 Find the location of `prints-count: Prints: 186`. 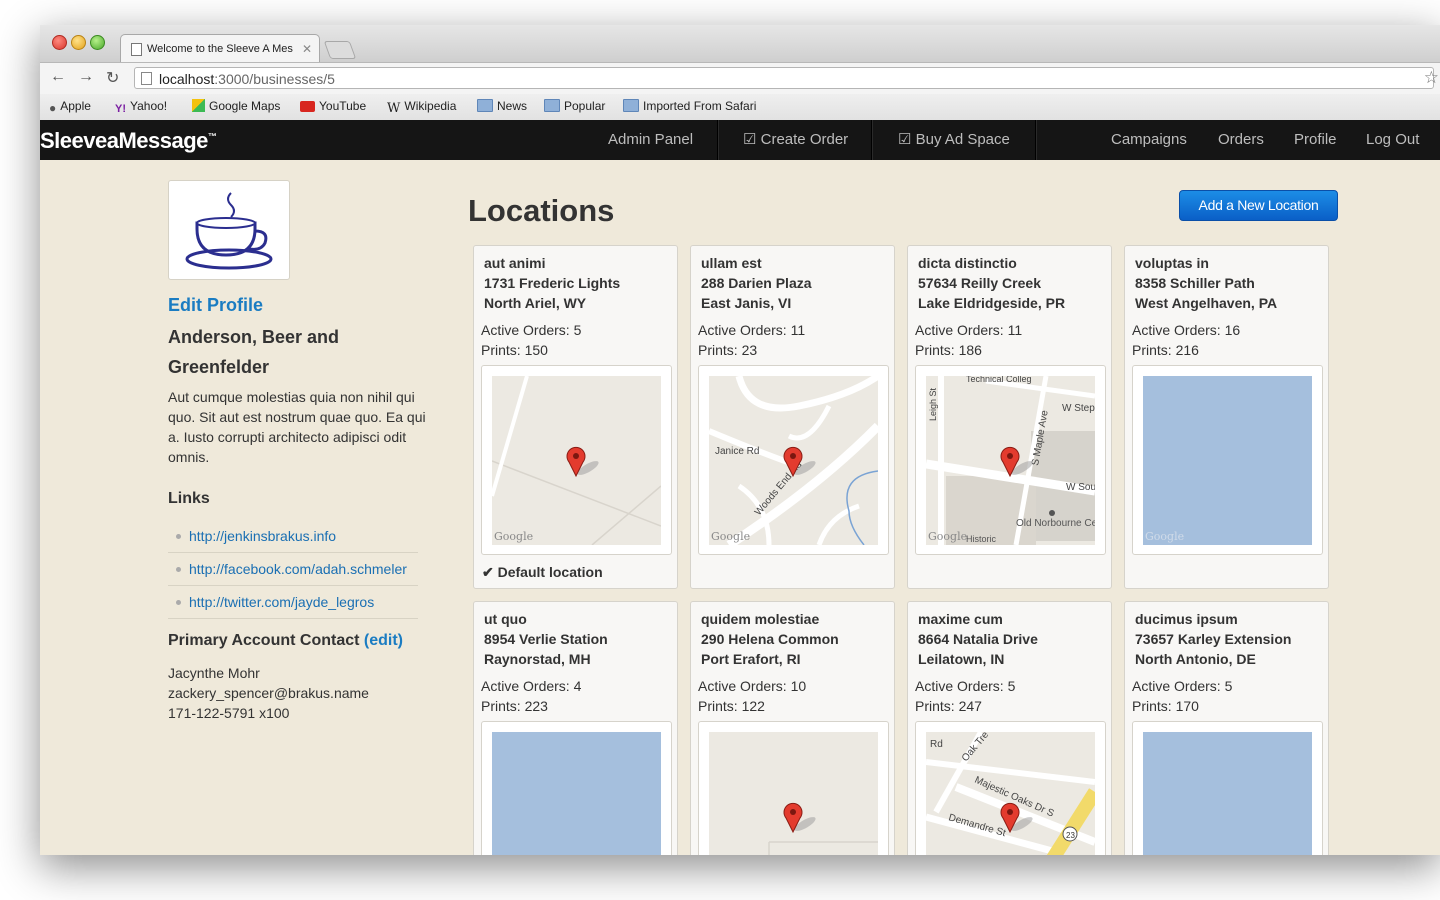

prints-count: Prints: 186 is located at coordinates (948, 350).